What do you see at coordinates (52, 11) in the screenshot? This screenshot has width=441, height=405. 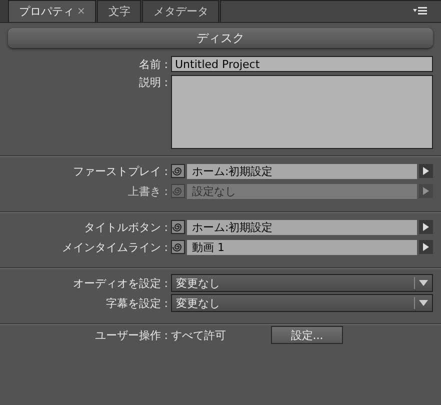 I see `panel-tab: プロパティ ×` at bounding box center [52, 11].